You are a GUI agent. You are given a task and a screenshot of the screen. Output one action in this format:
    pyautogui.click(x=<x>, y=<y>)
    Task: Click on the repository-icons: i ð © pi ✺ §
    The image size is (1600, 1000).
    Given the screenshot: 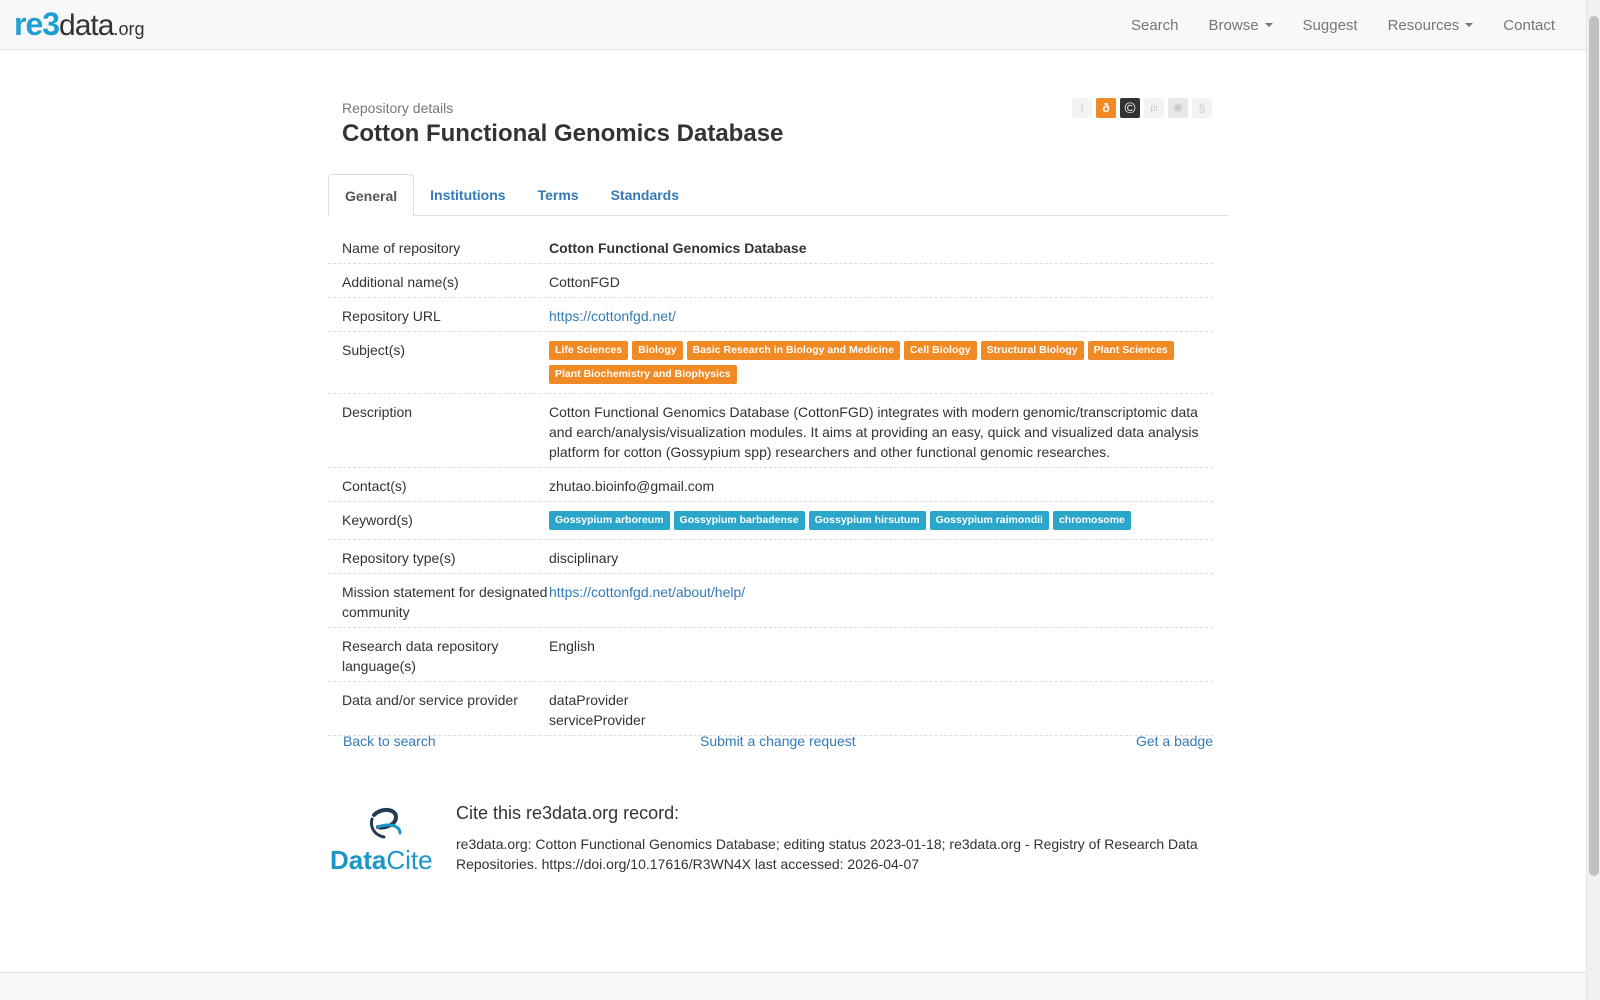 What is the action you would take?
    pyautogui.click(x=1142, y=108)
    